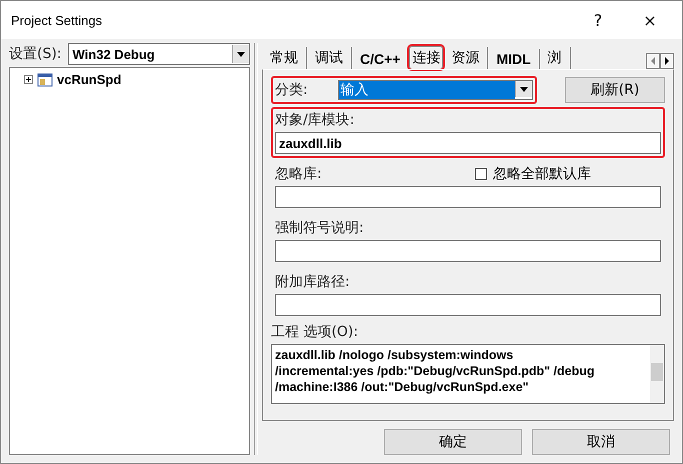 Image resolution: width=683 pixels, height=464 pixels. What do you see at coordinates (312, 282) in the screenshot?
I see `field-label: 附加库路径:` at bounding box center [312, 282].